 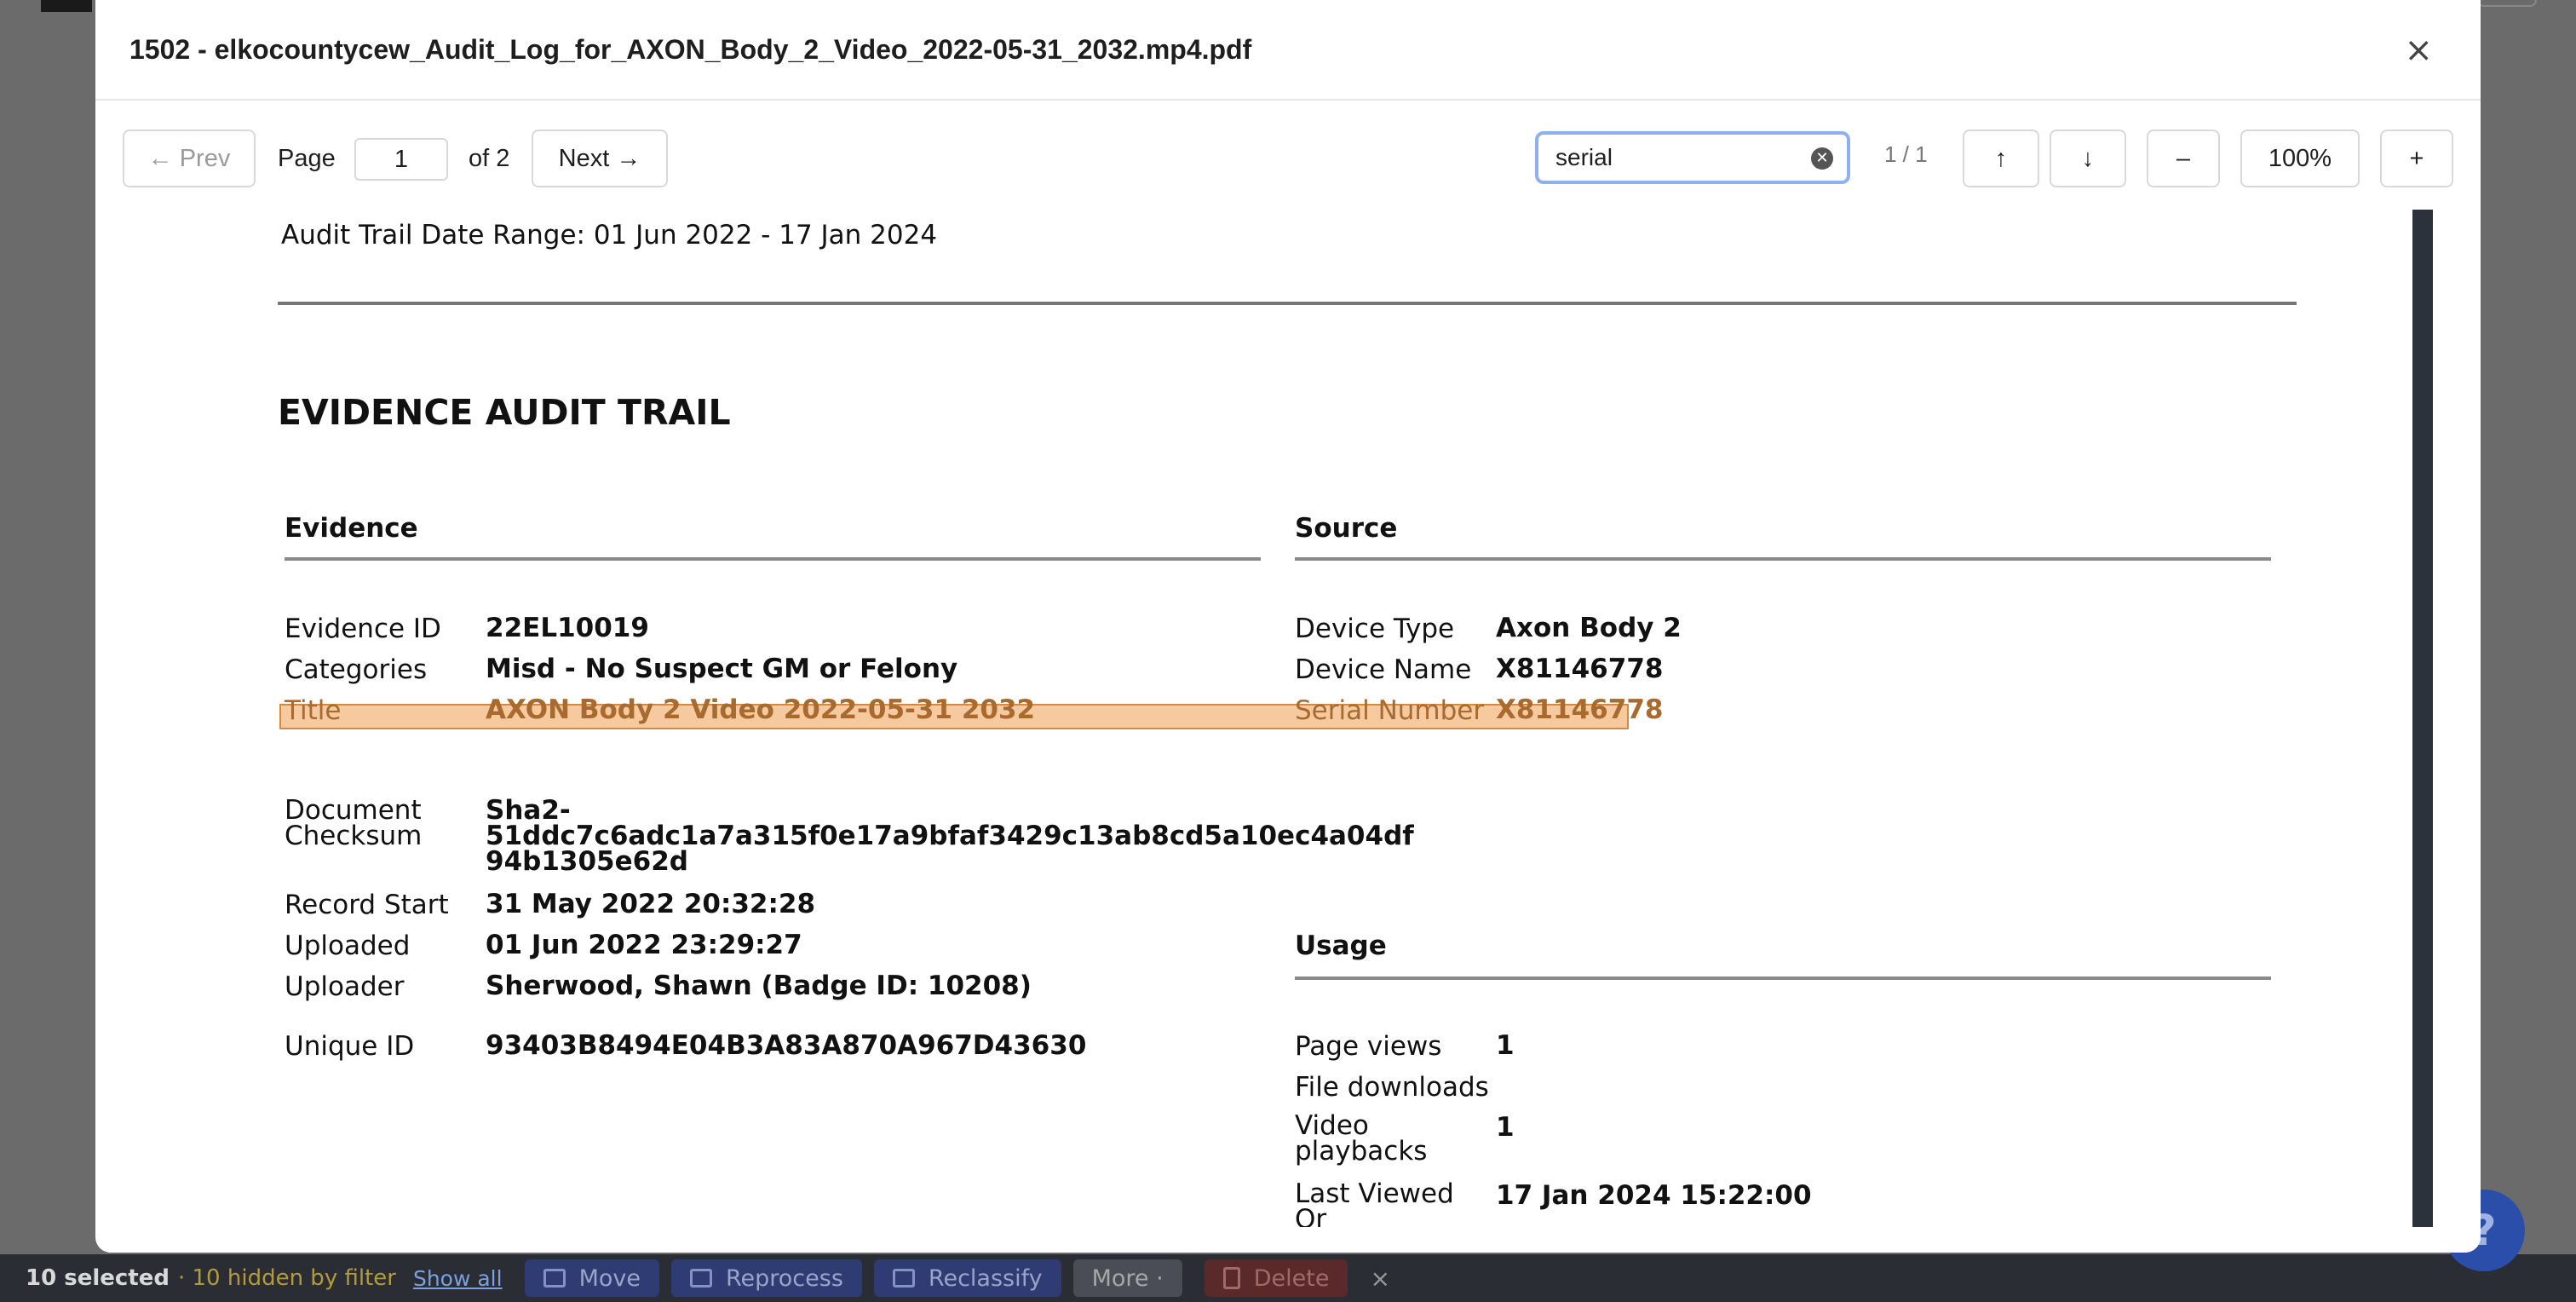 What do you see at coordinates (67, 6) in the screenshot?
I see `backdrop-topbar` at bounding box center [67, 6].